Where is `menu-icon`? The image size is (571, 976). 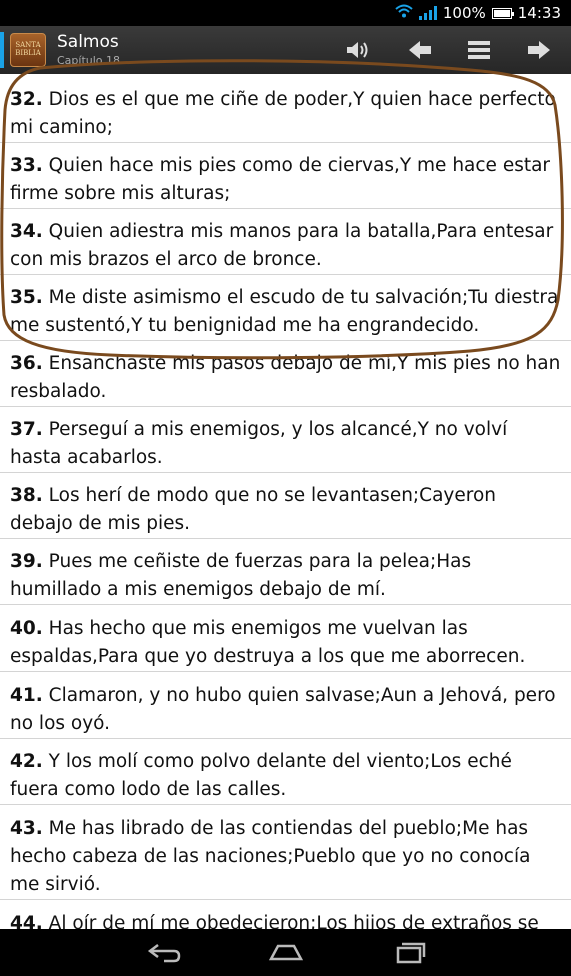 menu-icon is located at coordinates (479, 50).